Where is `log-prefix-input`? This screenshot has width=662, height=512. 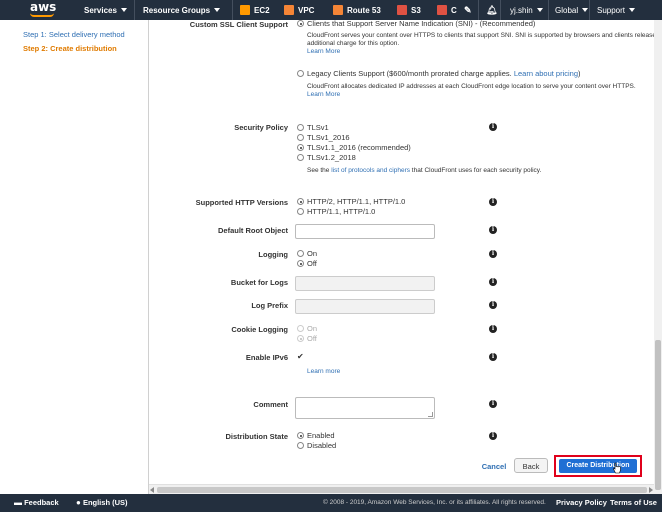 log-prefix-input is located at coordinates (365, 306).